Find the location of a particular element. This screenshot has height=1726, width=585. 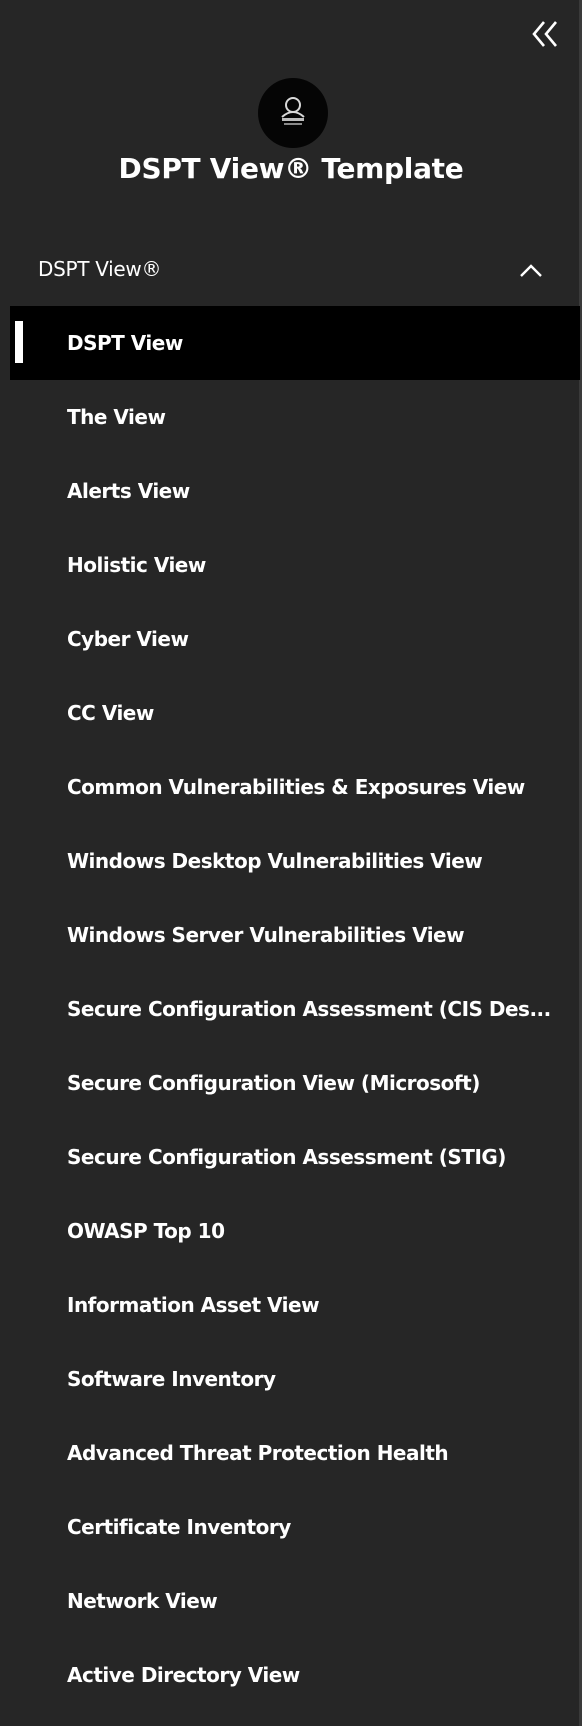

collapse-sidebar-button is located at coordinates (545, 34).